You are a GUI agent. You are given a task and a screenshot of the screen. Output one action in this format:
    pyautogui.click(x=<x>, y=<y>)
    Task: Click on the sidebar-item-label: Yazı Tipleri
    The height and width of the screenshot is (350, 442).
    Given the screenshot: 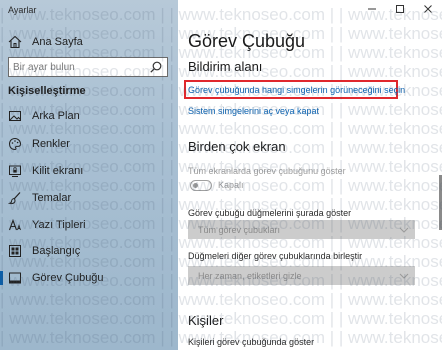 What is the action you would take?
    pyautogui.click(x=59, y=225)
    